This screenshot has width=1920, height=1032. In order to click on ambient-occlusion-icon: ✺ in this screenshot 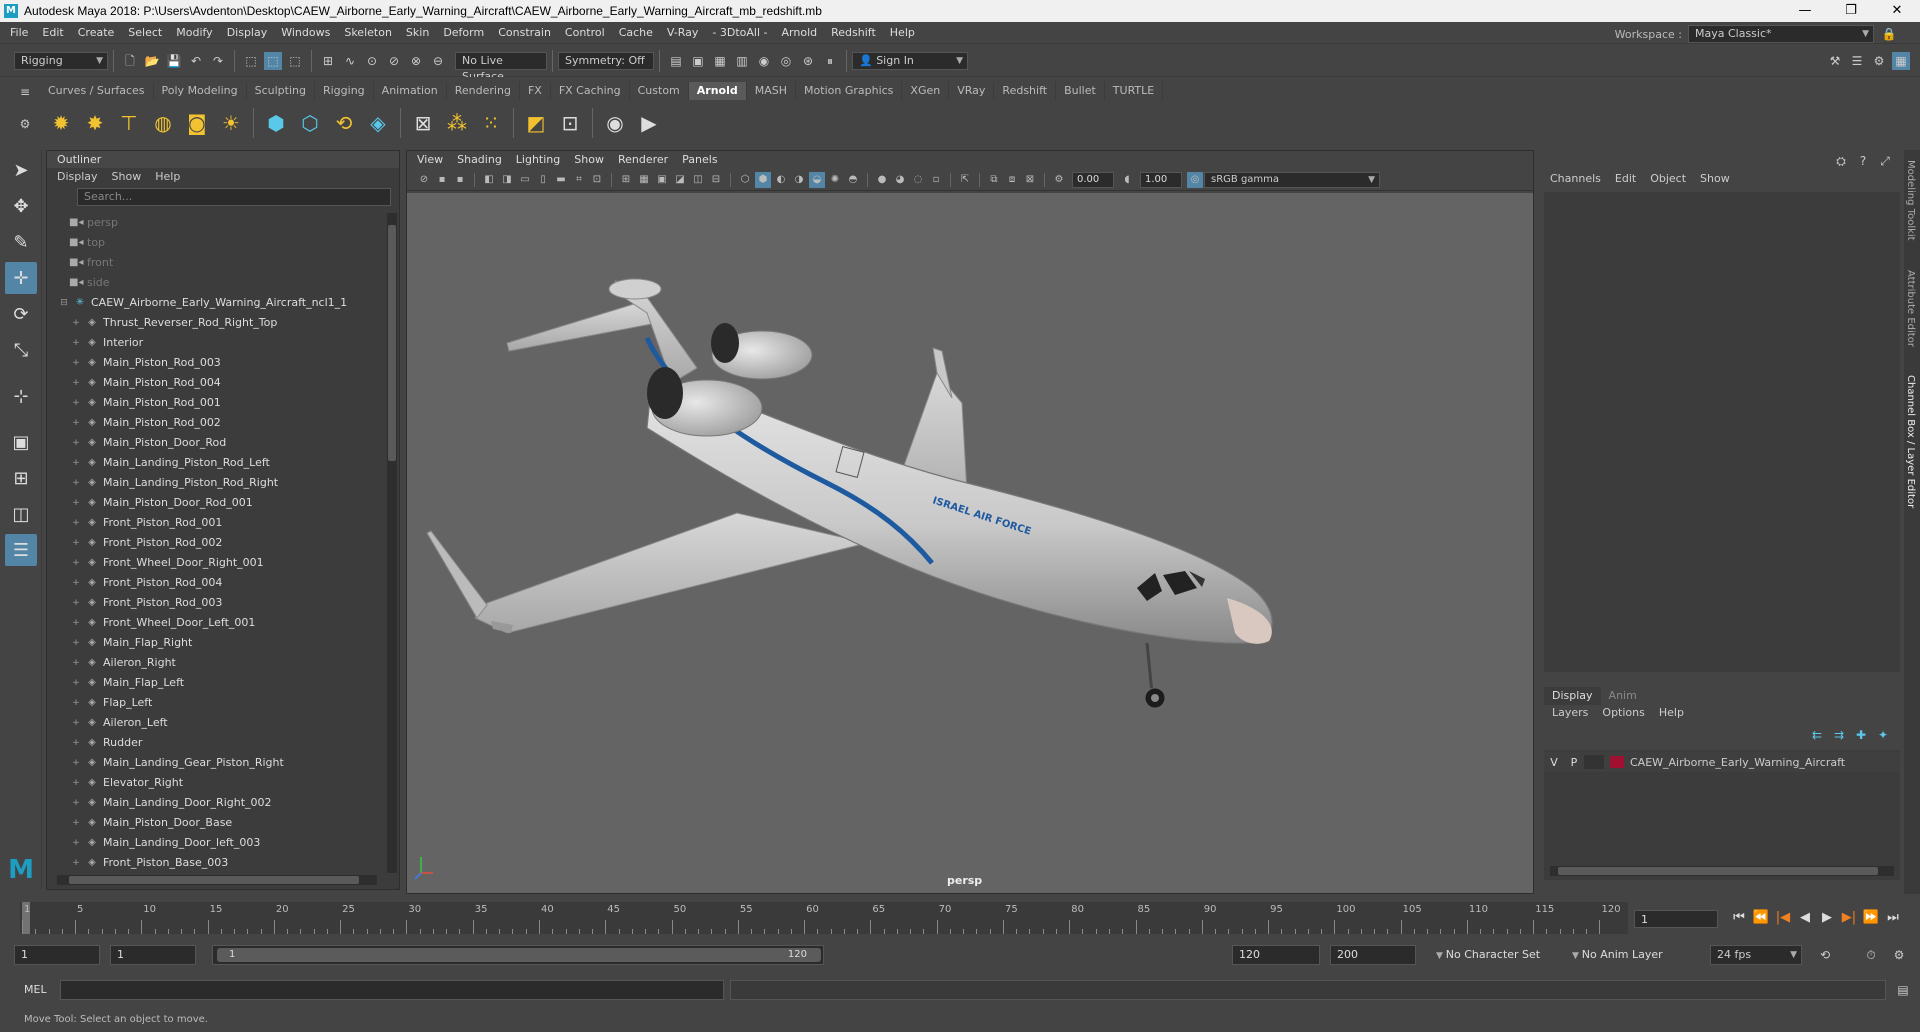, I will do `click(835, 180)`.